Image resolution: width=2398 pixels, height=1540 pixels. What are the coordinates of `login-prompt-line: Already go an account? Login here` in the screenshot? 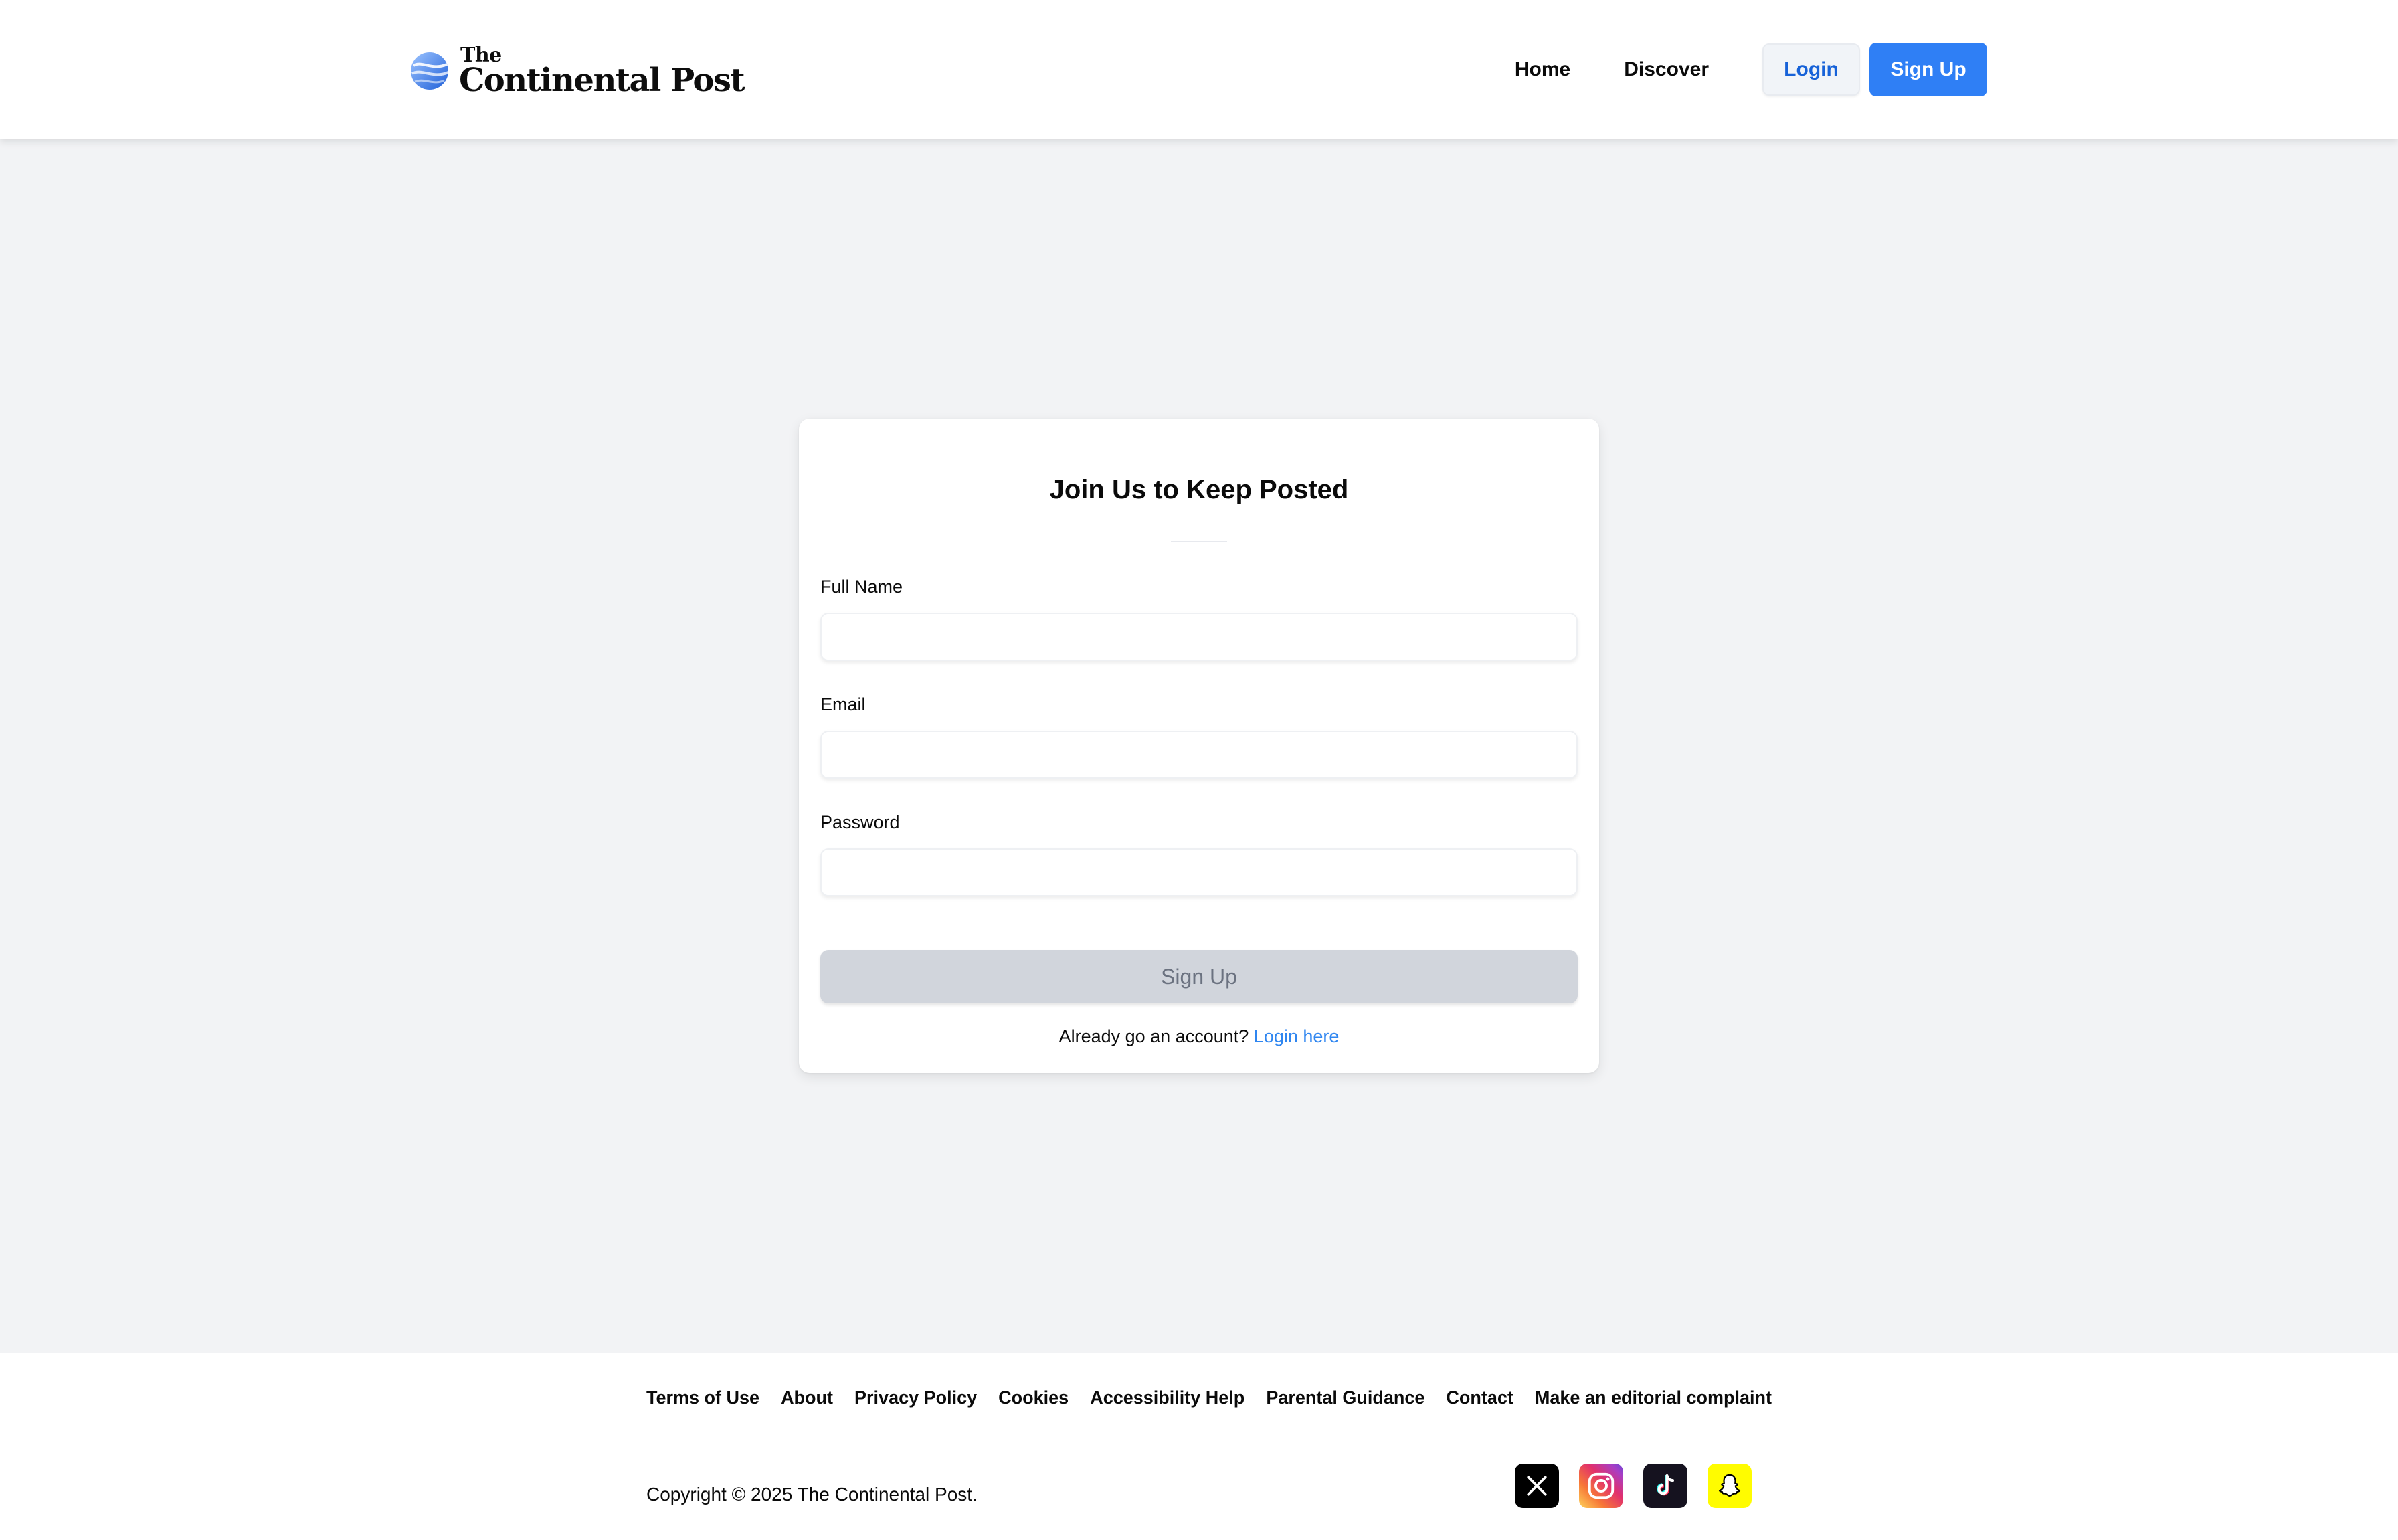 It's located at (1199, 1036).